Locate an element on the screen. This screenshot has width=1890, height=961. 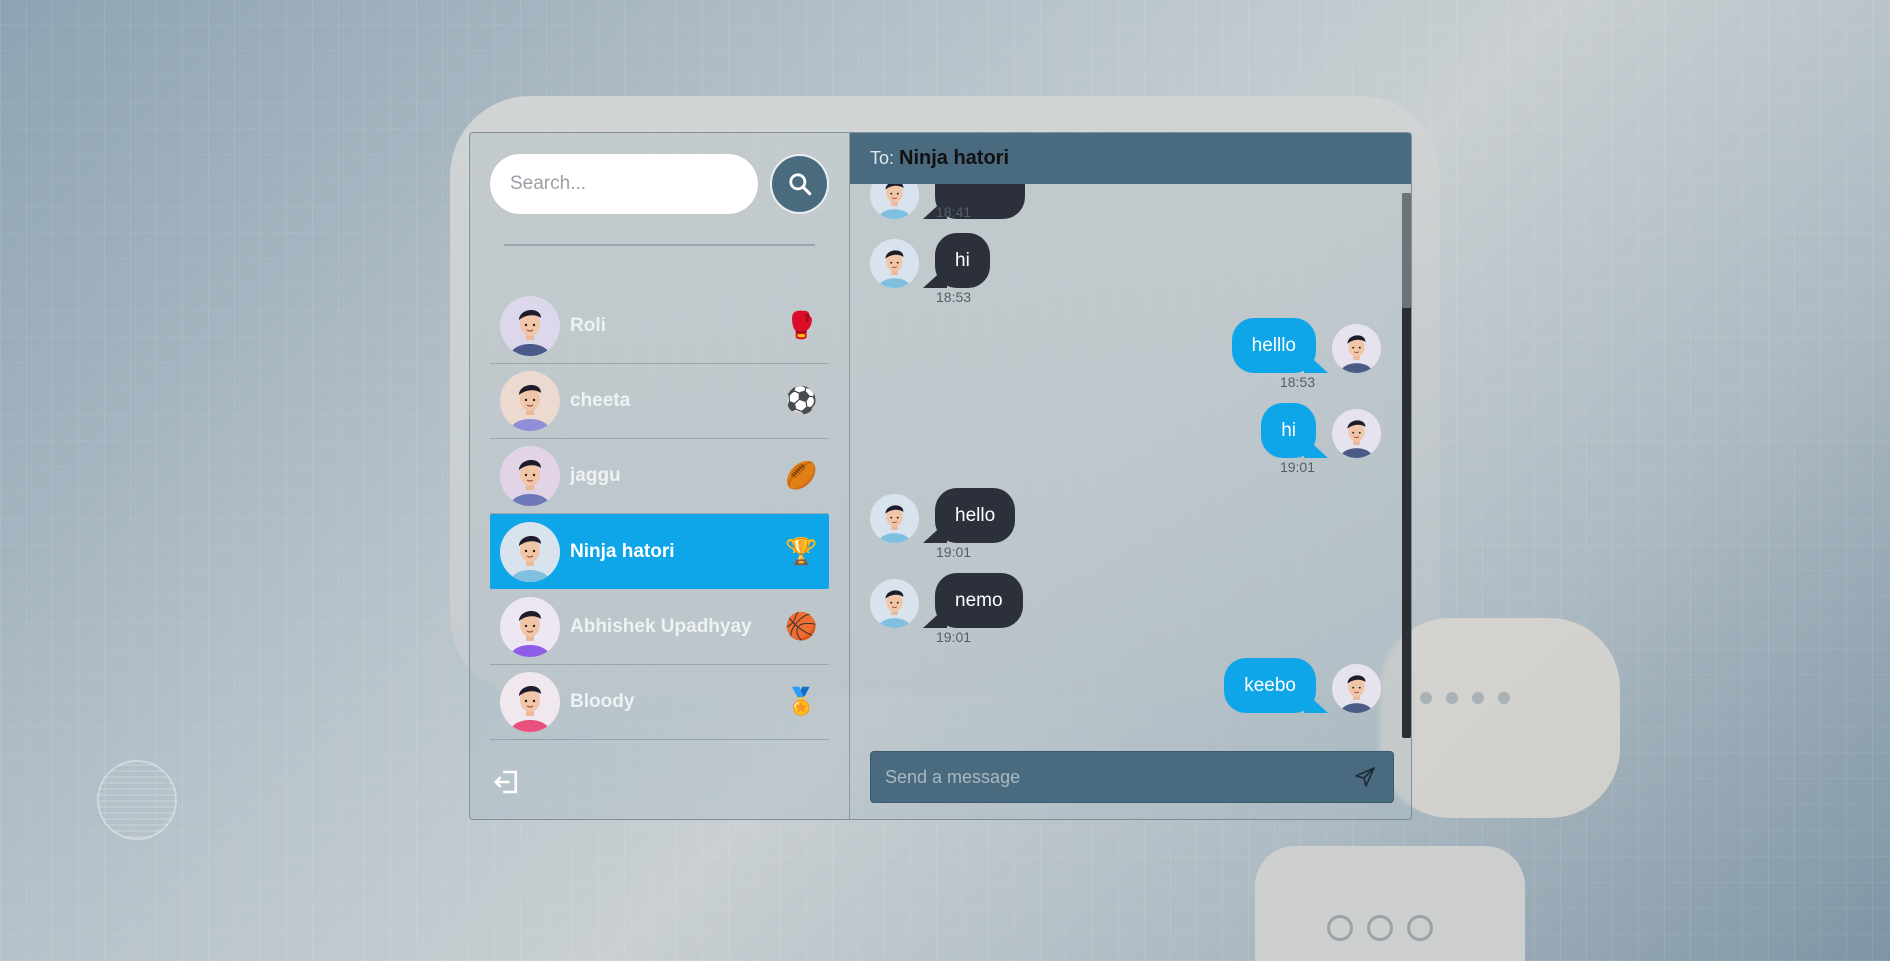
search-icon is located at coordinates (799, 184).